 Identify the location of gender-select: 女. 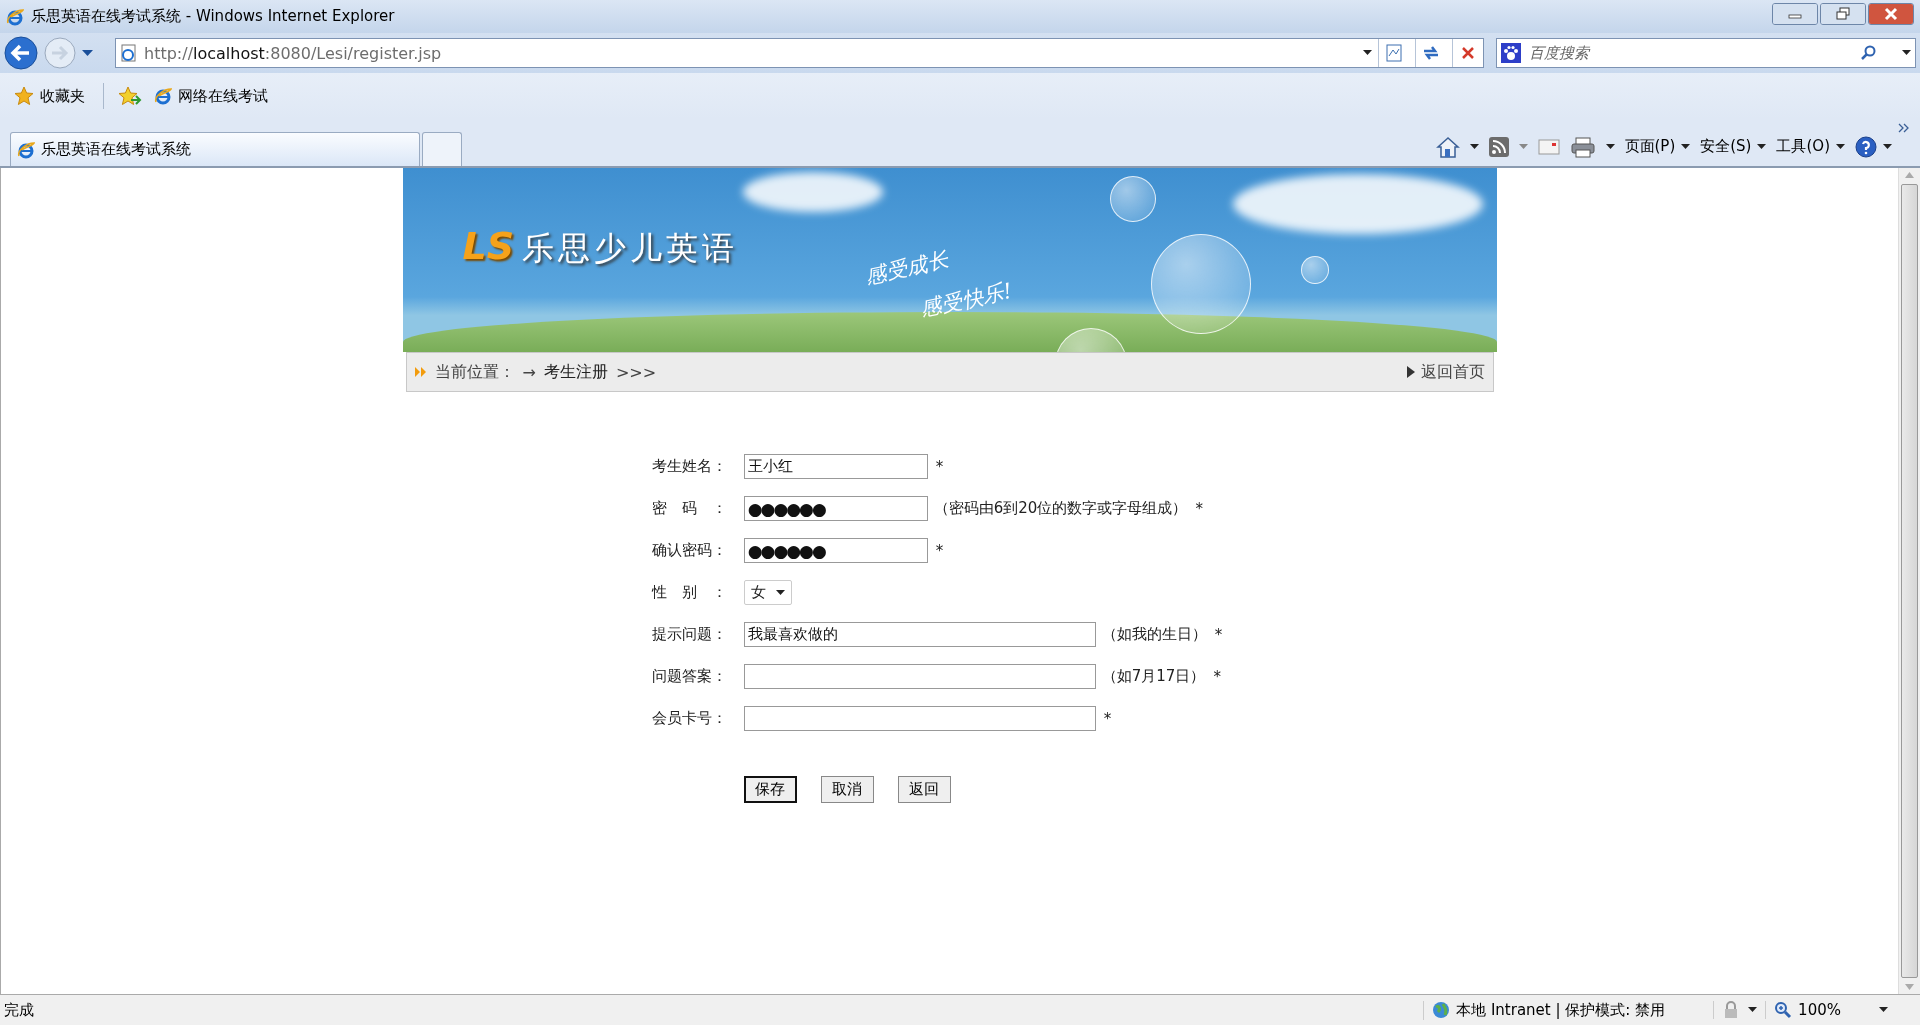
(767, 592).